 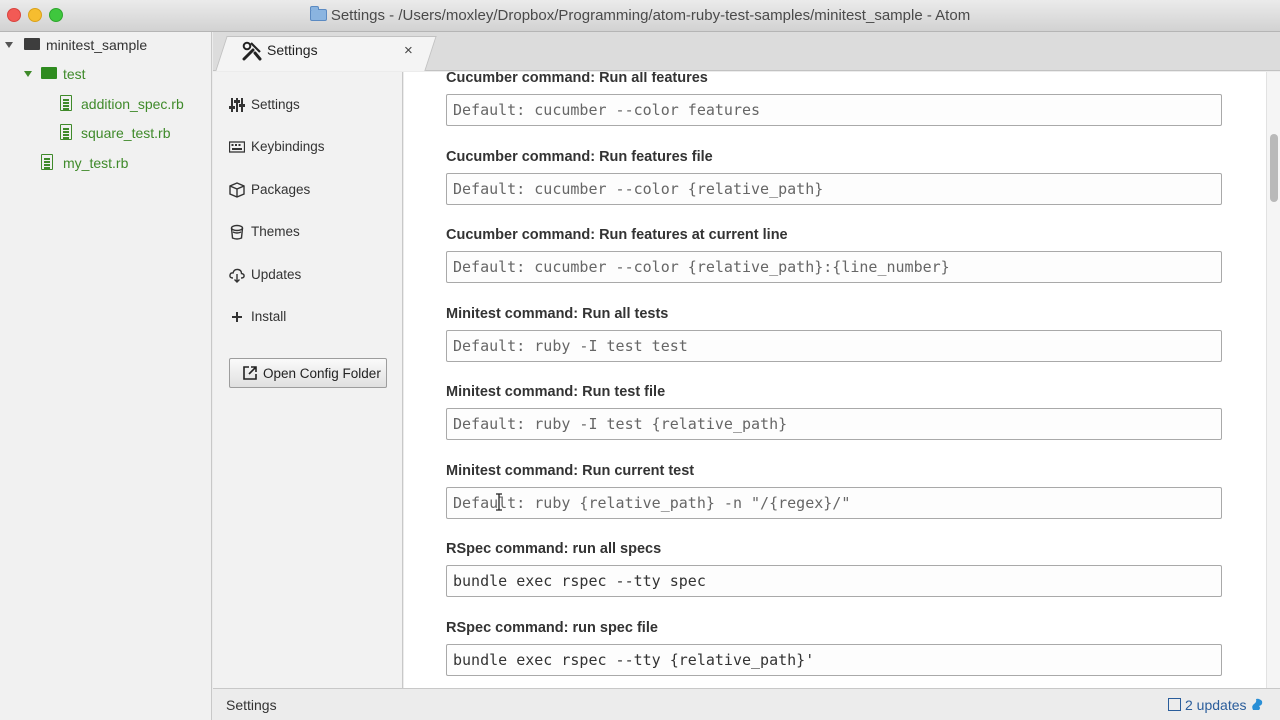 What do you see at coordinates (834, 267) in the screenshot?
I see `setting-input-cucumber-line` at bounding box center [834, 267].